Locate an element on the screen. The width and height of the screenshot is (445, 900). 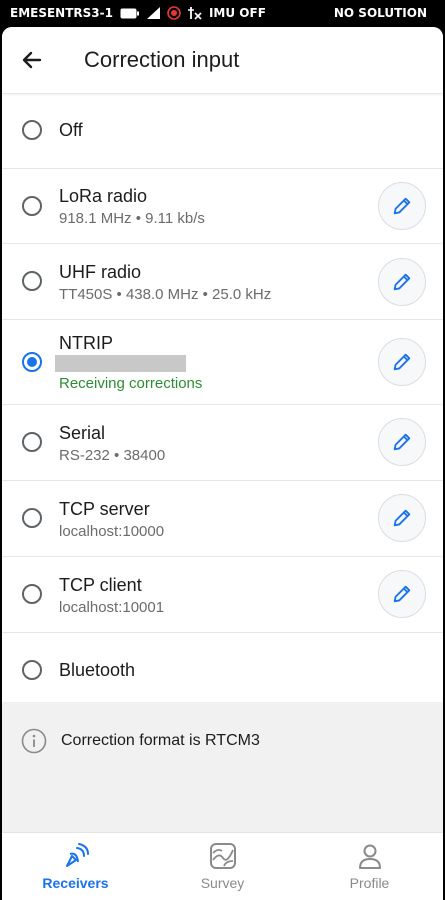
arrow-back-icon is located at coordinates (32, 60).